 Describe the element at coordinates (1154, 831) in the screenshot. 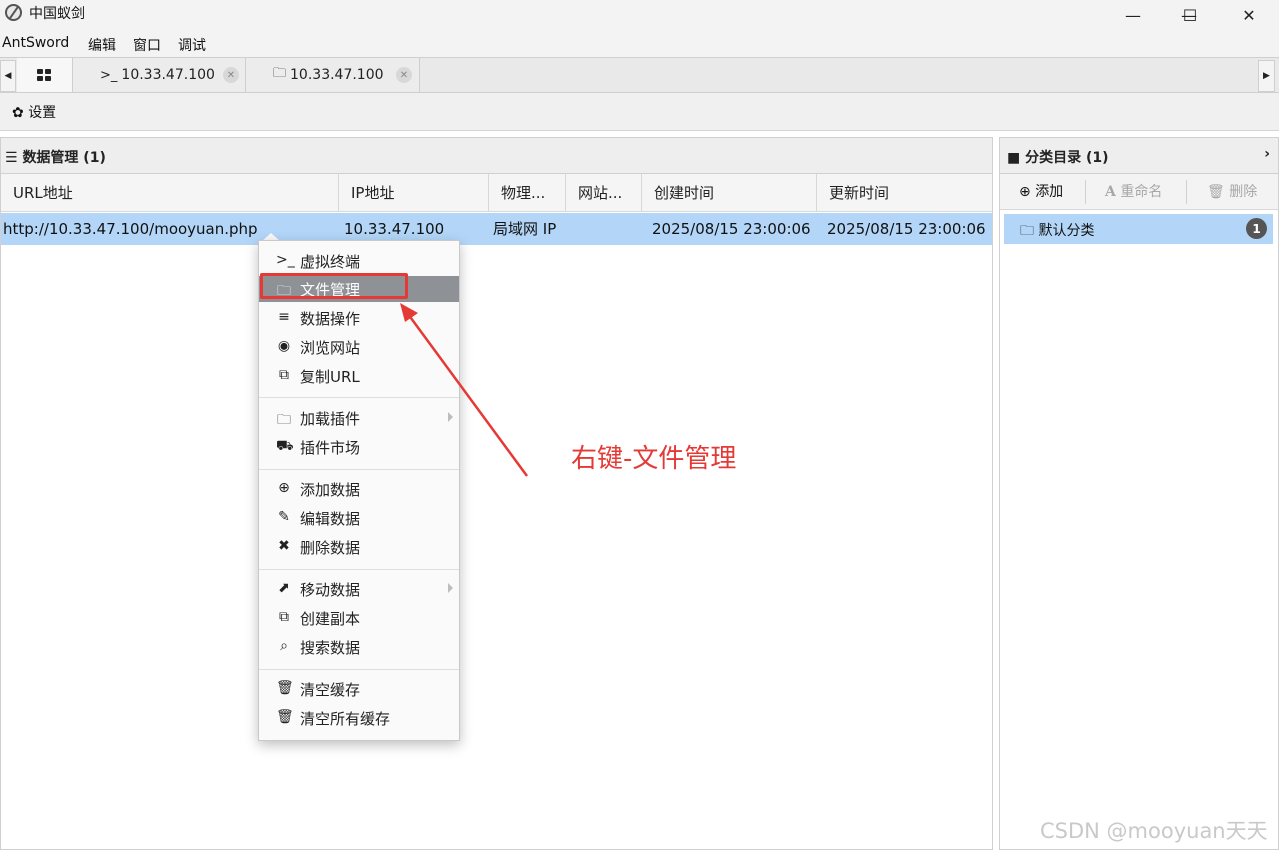

I see `watermark-text: CSDN @mooyuan天天` at that location.